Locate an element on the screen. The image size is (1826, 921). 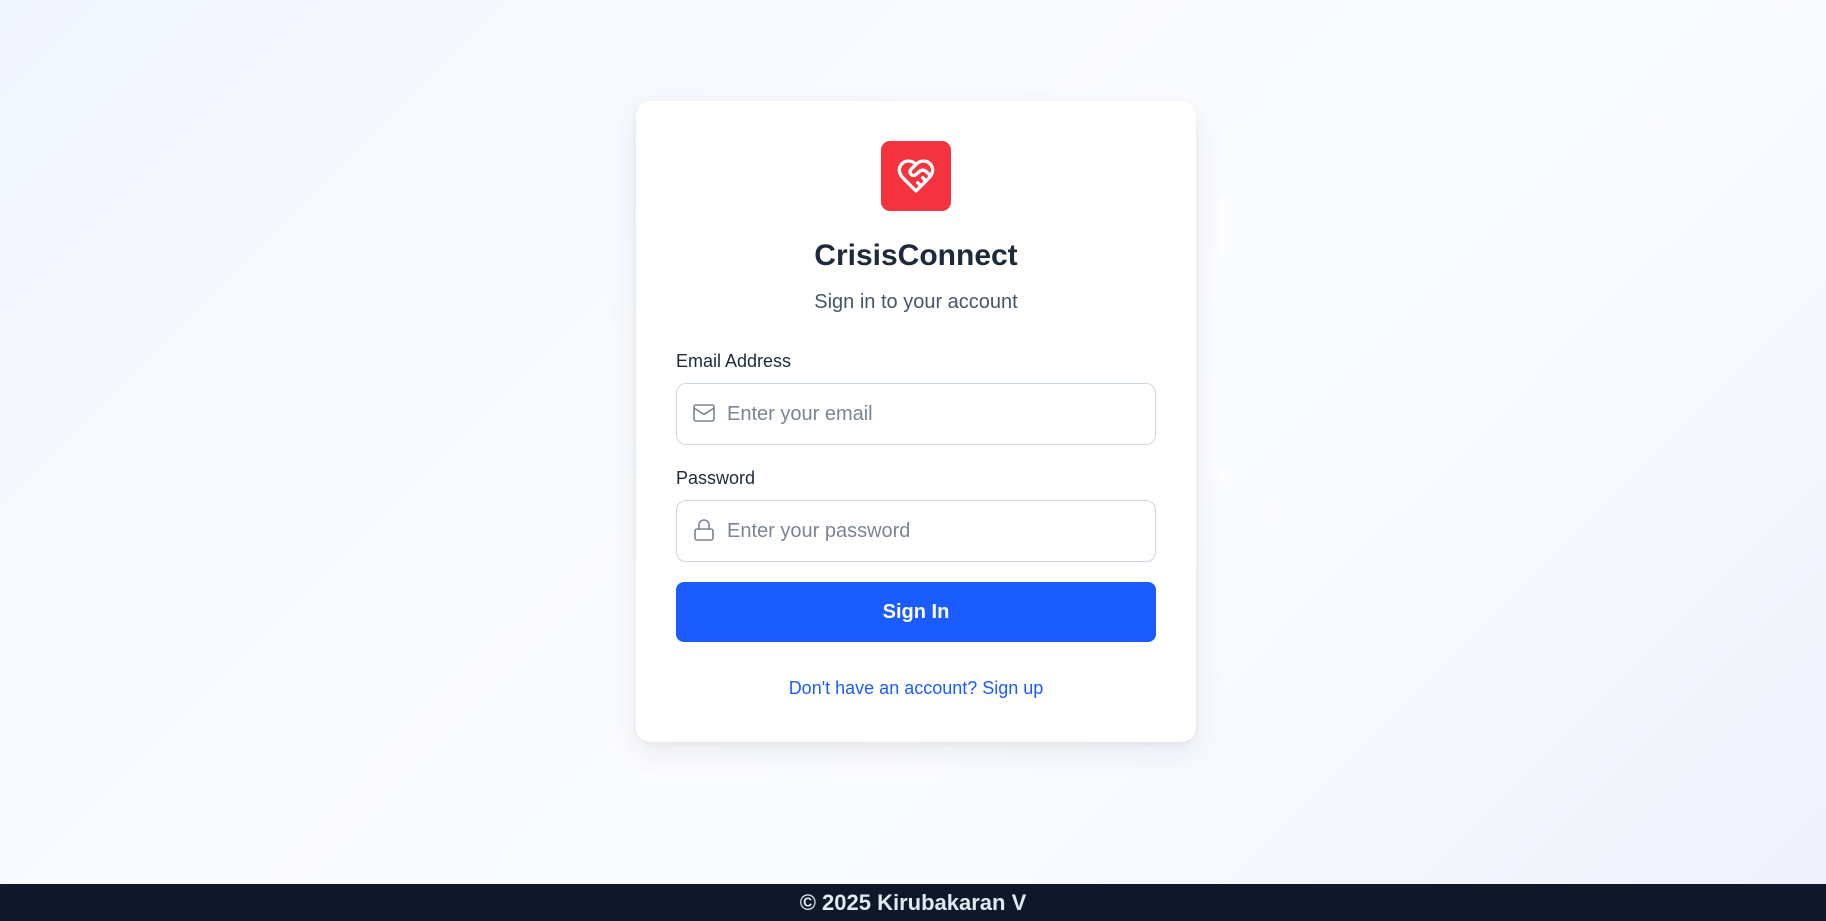
page-footer: © 2025 Kirubakaran V is located at coordinates (913, 902).